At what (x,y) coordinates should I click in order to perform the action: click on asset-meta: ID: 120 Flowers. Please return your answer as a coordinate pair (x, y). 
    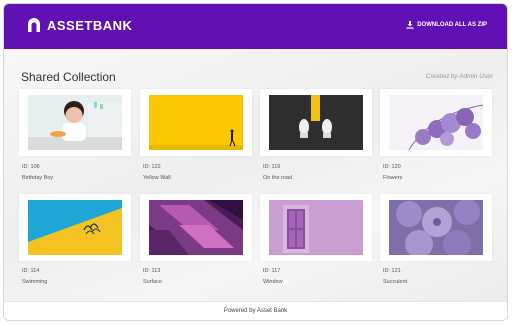
    Looking at the image, I should click on (392, 172).